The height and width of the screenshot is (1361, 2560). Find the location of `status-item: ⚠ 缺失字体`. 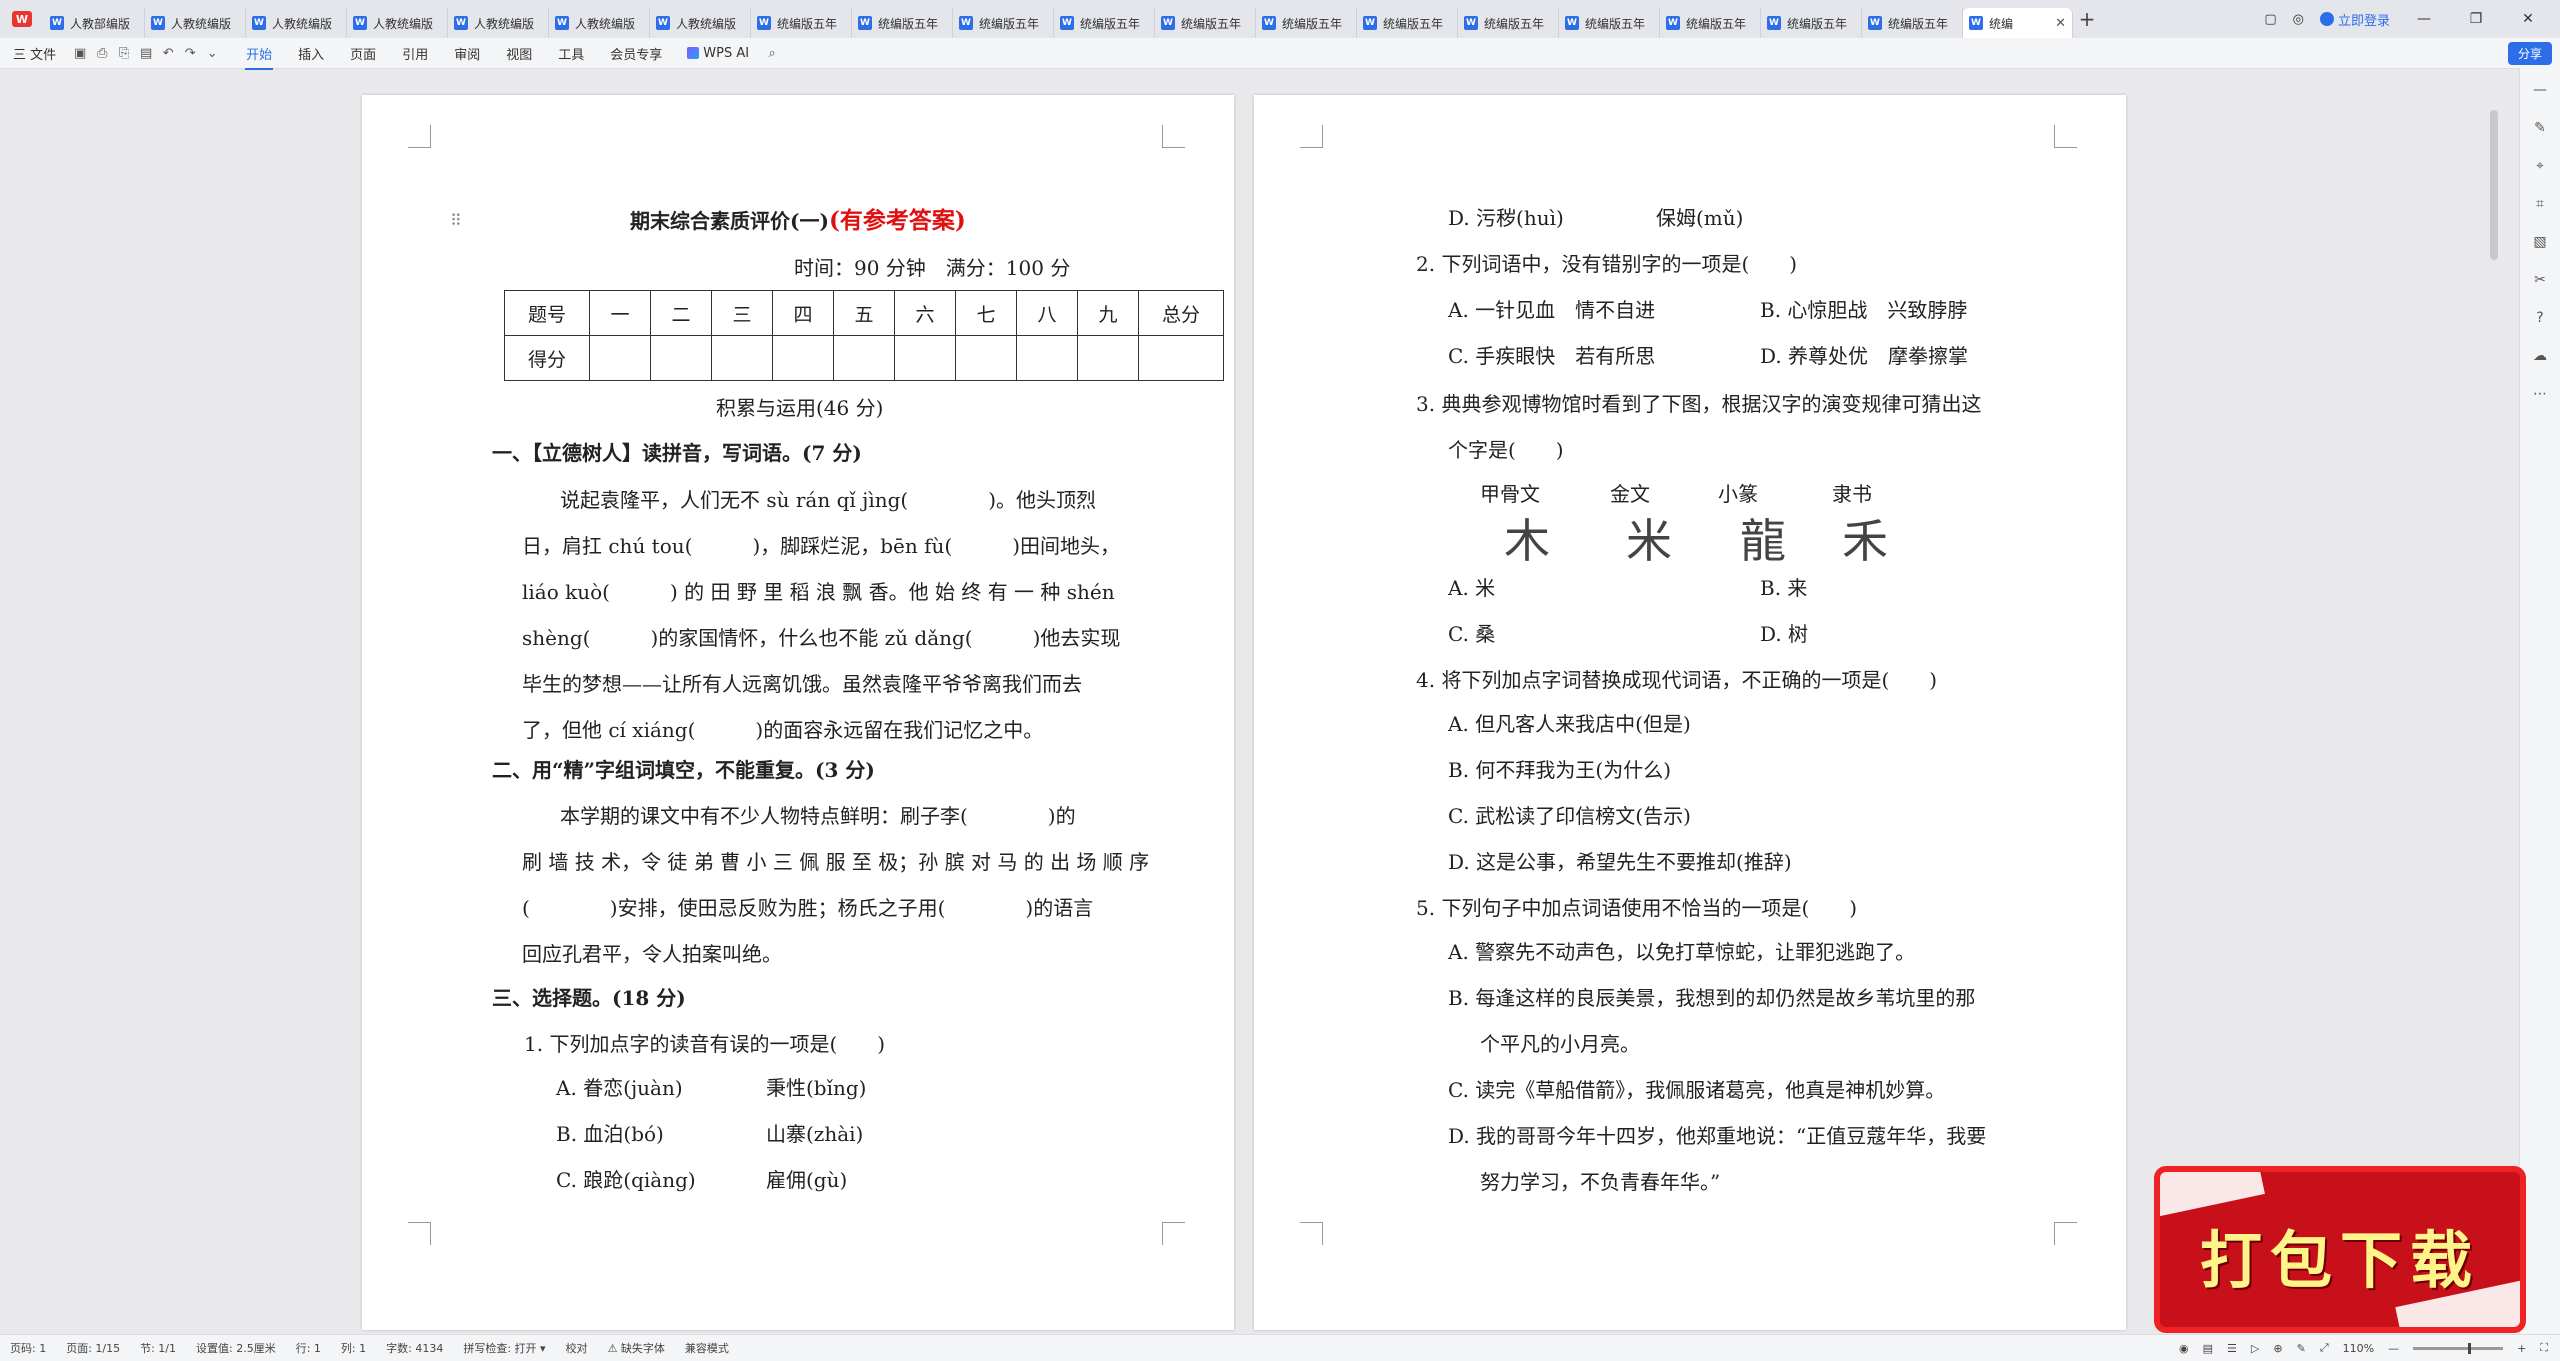

status-item: ⚠ 缺失字体 is located at coordinates (636, 1348).